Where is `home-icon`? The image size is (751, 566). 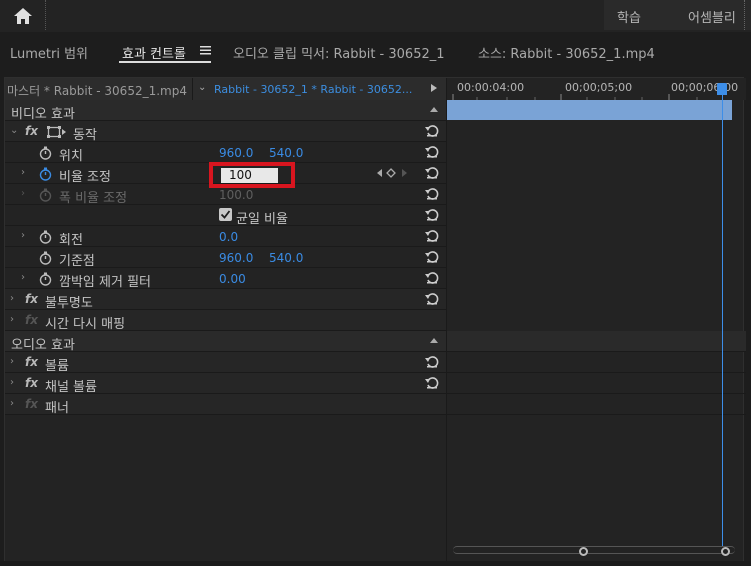 home-icon is located at coordinates (23, 16).